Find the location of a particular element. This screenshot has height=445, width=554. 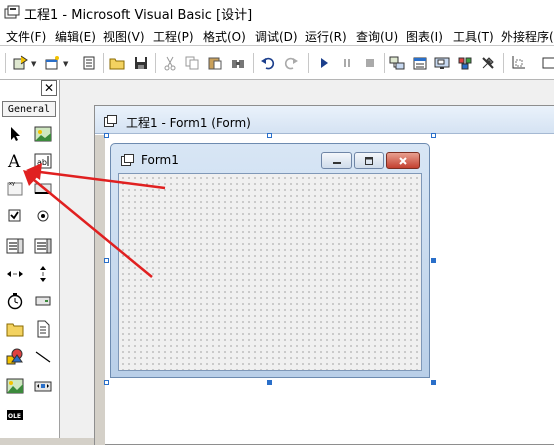

frame-icon: xy is located at coordinates (15, 188).